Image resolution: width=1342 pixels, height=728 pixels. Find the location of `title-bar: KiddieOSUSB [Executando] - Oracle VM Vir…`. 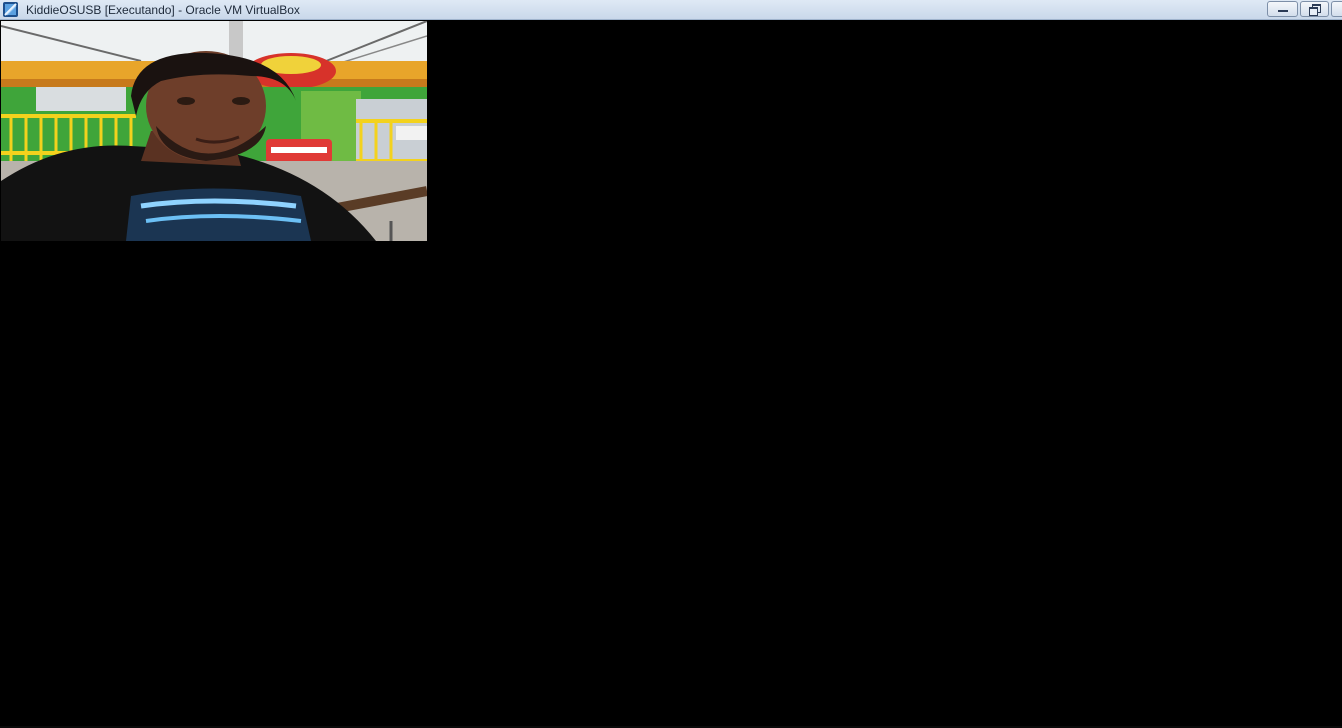

title-bar: KiddieOSUSB [Executando] - Oracle VM Vir… is located at coordinates (671, 10).